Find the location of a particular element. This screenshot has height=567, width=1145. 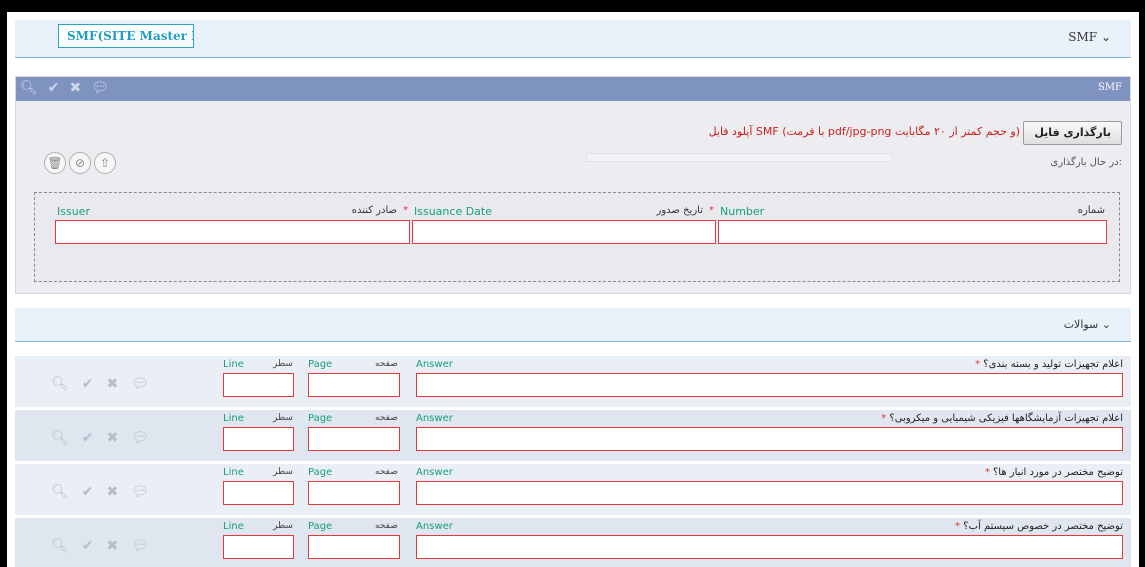

top-header: SMF(SITE Master File SMF ⌄ is located at coordinates (573, 39).